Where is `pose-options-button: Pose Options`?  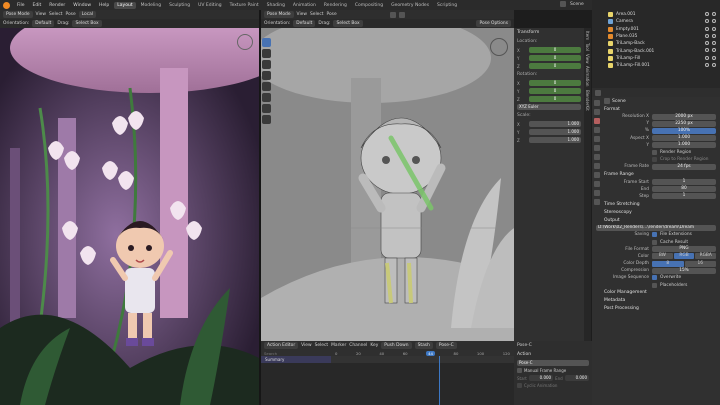 pose-options-button: Pose Options is located at coordinates (493, 23).